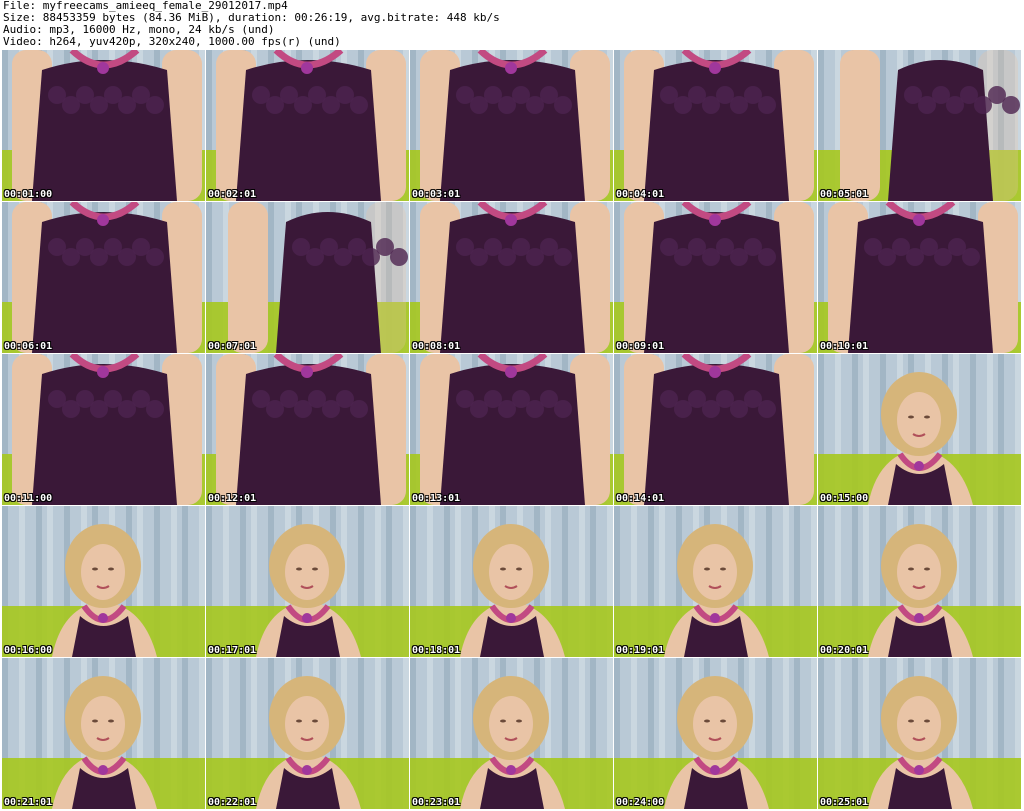  Describe the element at coordinates (844, 194) in the screenshot. I see `frame-timestamp: 00:05:01` at that location.